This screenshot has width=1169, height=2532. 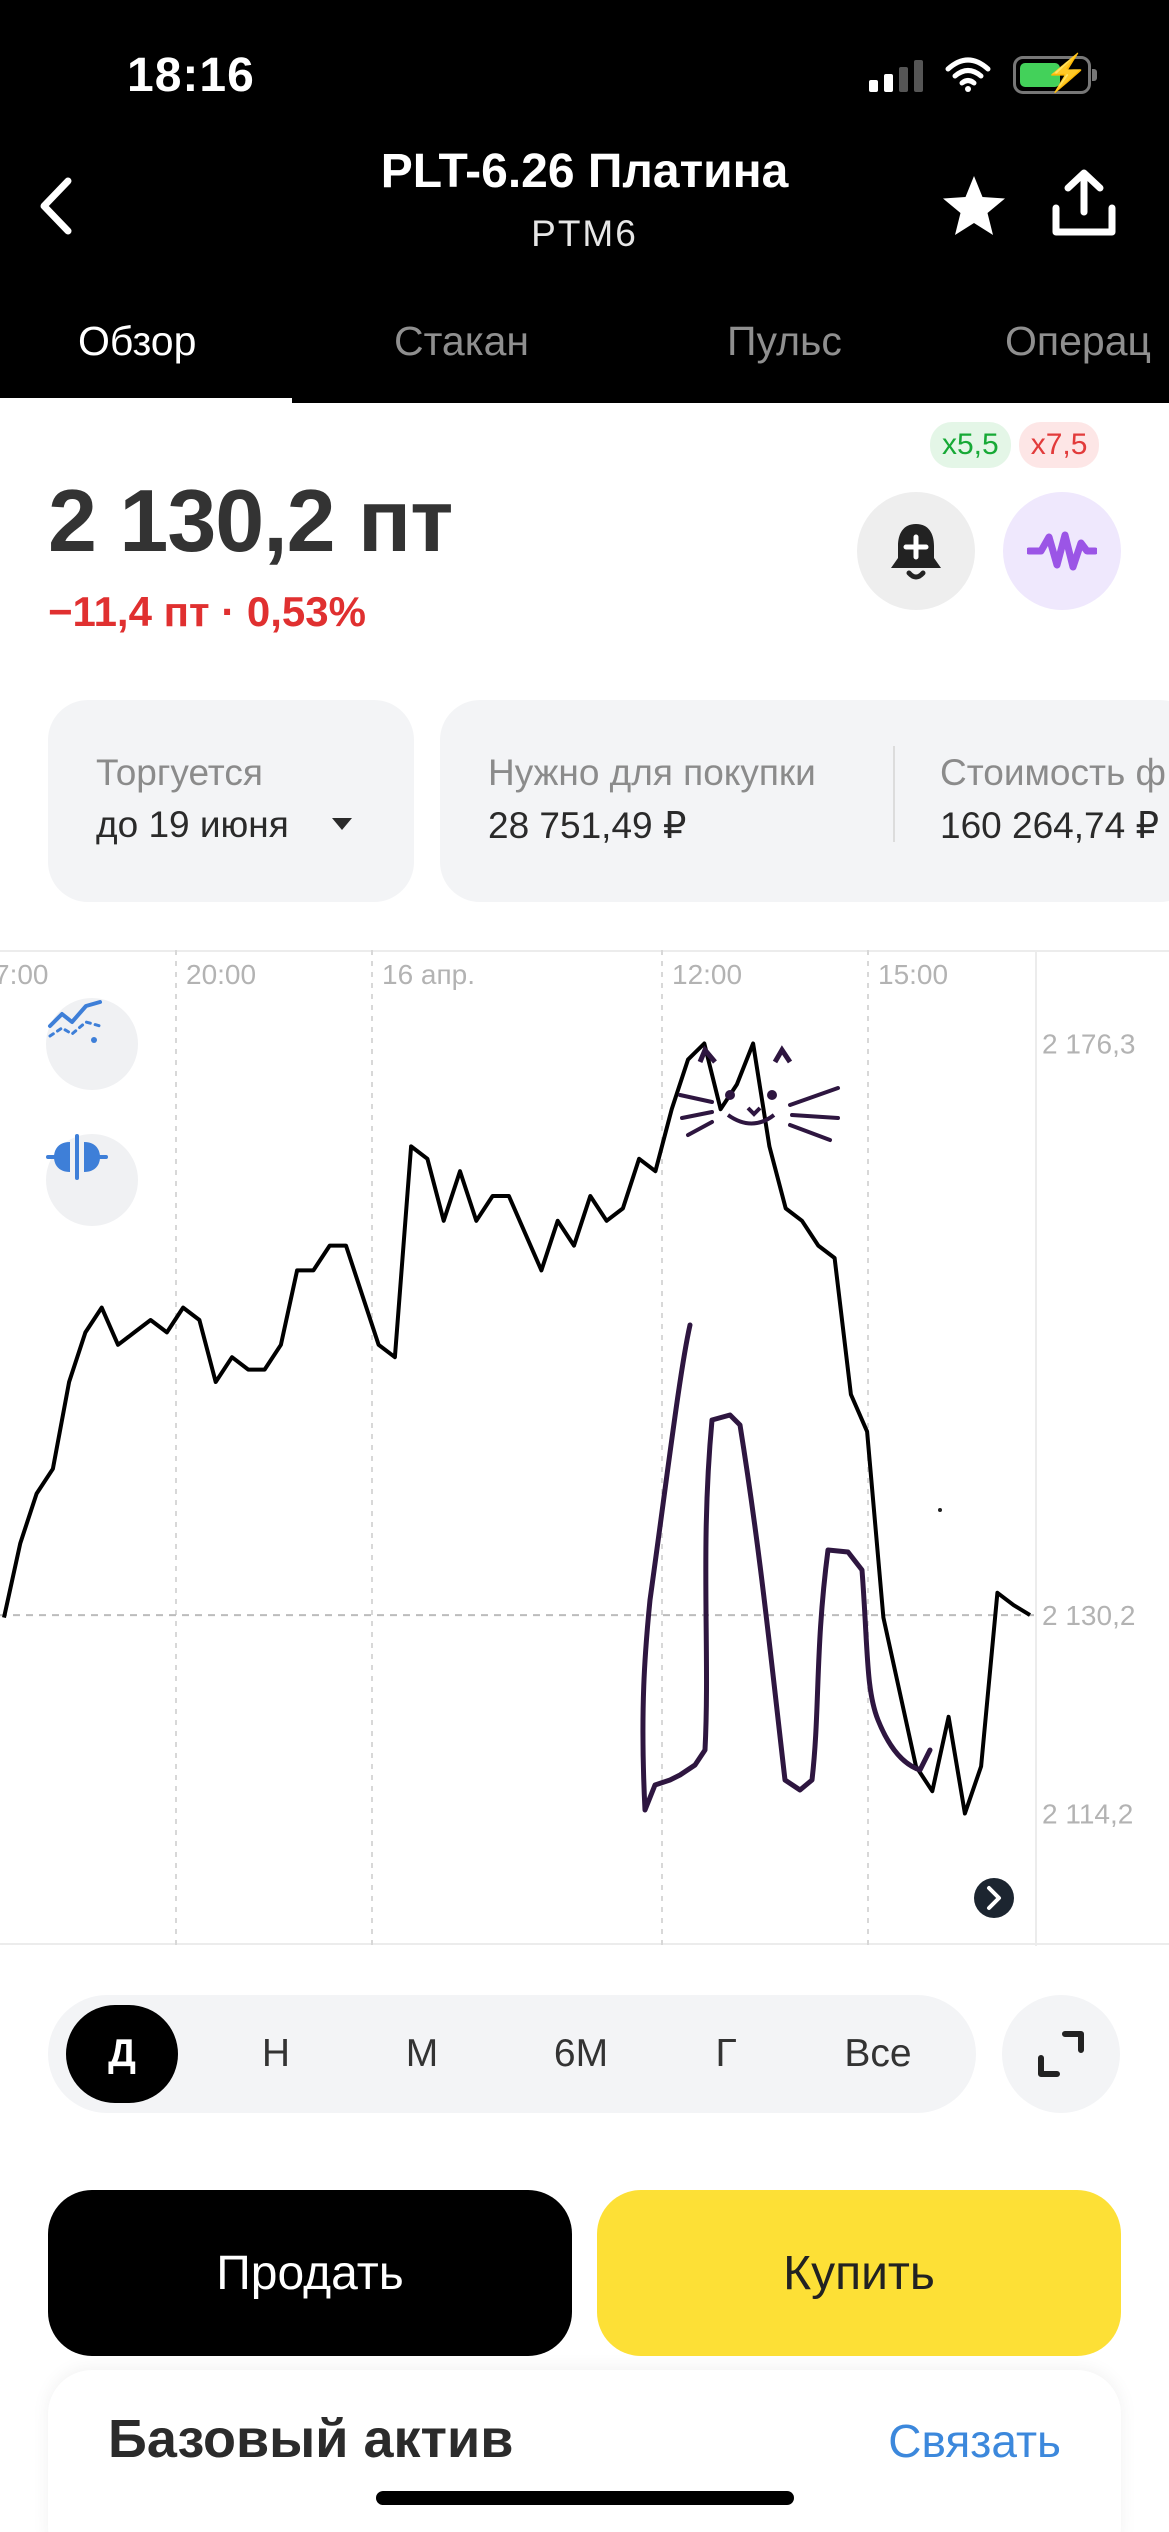 What do you see at coordinates (1015, 445) in the screenshot?
I see `leverage-badges: х5,5 х7,5` at bounding box center [1015, 445].